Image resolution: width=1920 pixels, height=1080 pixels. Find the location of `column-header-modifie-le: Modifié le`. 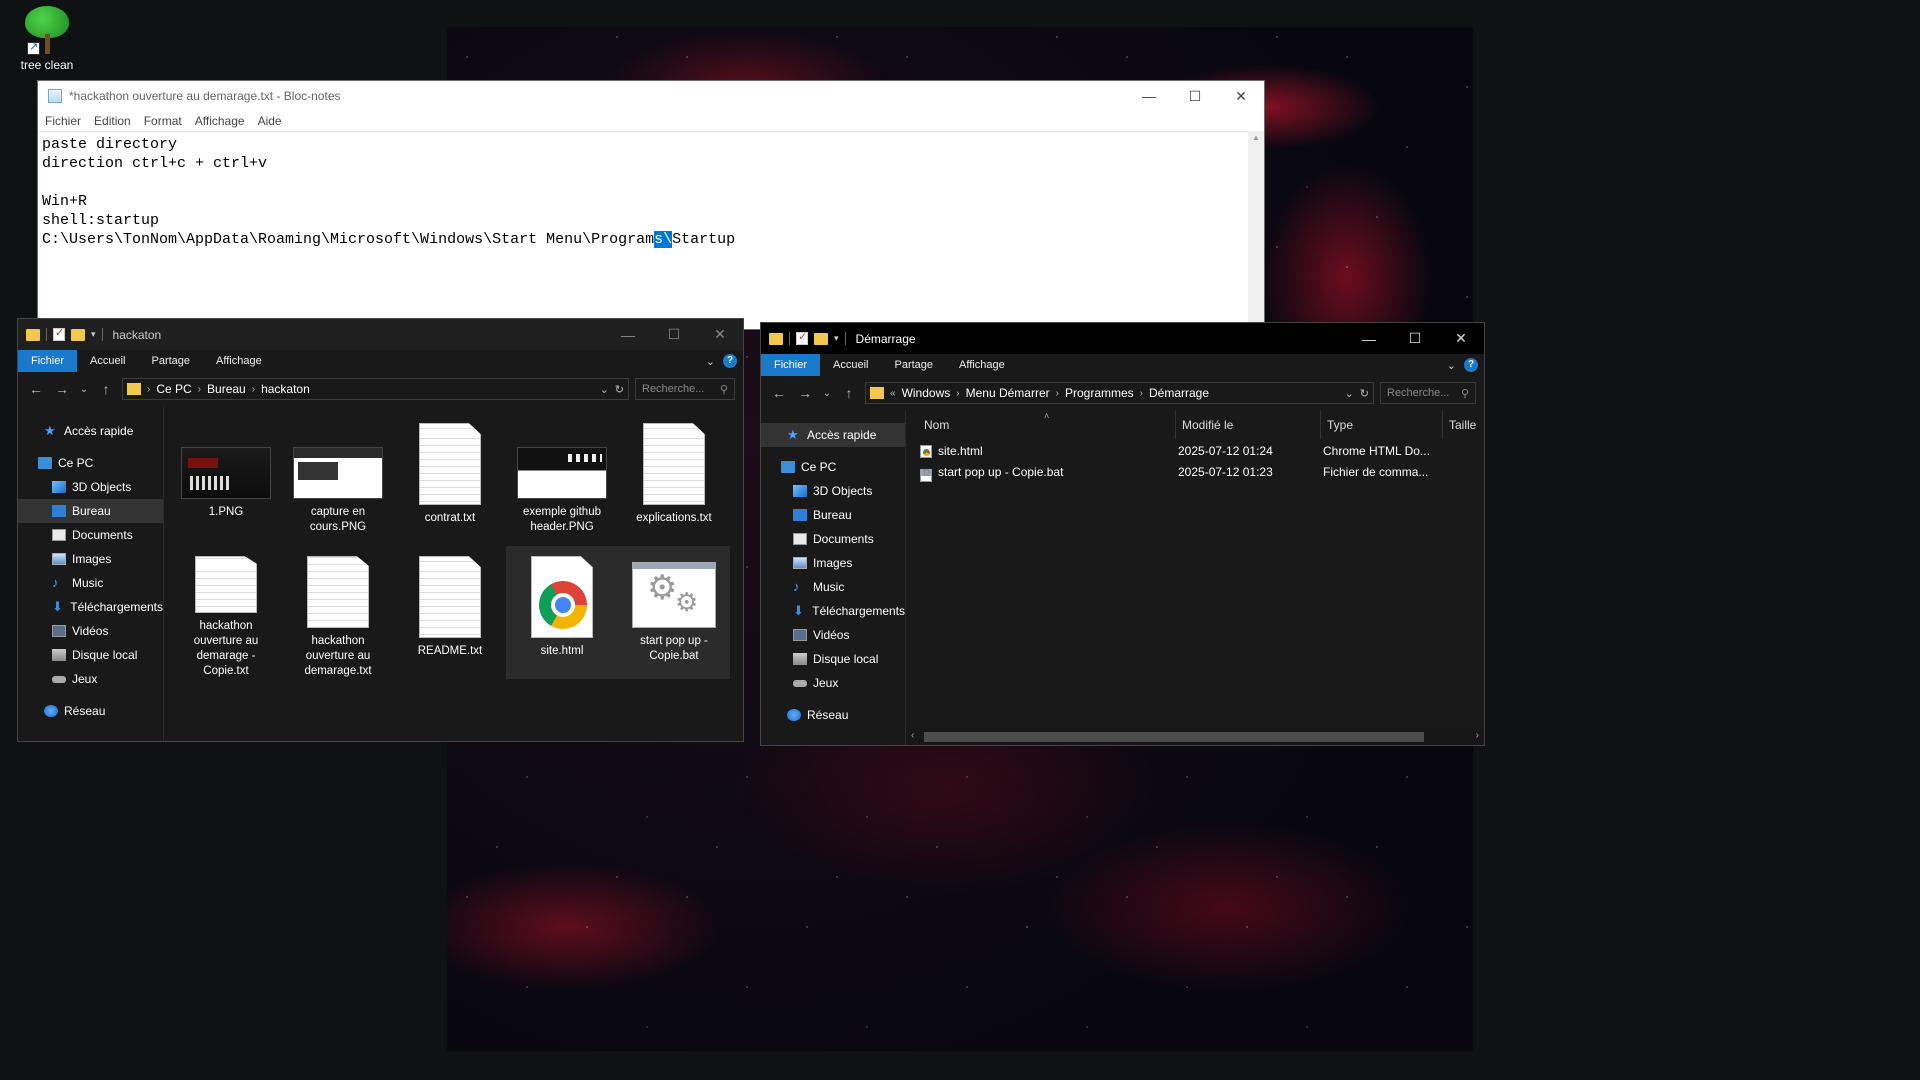

column-header-modifie-le: Modifié le is located at coordinates (1248, 425).